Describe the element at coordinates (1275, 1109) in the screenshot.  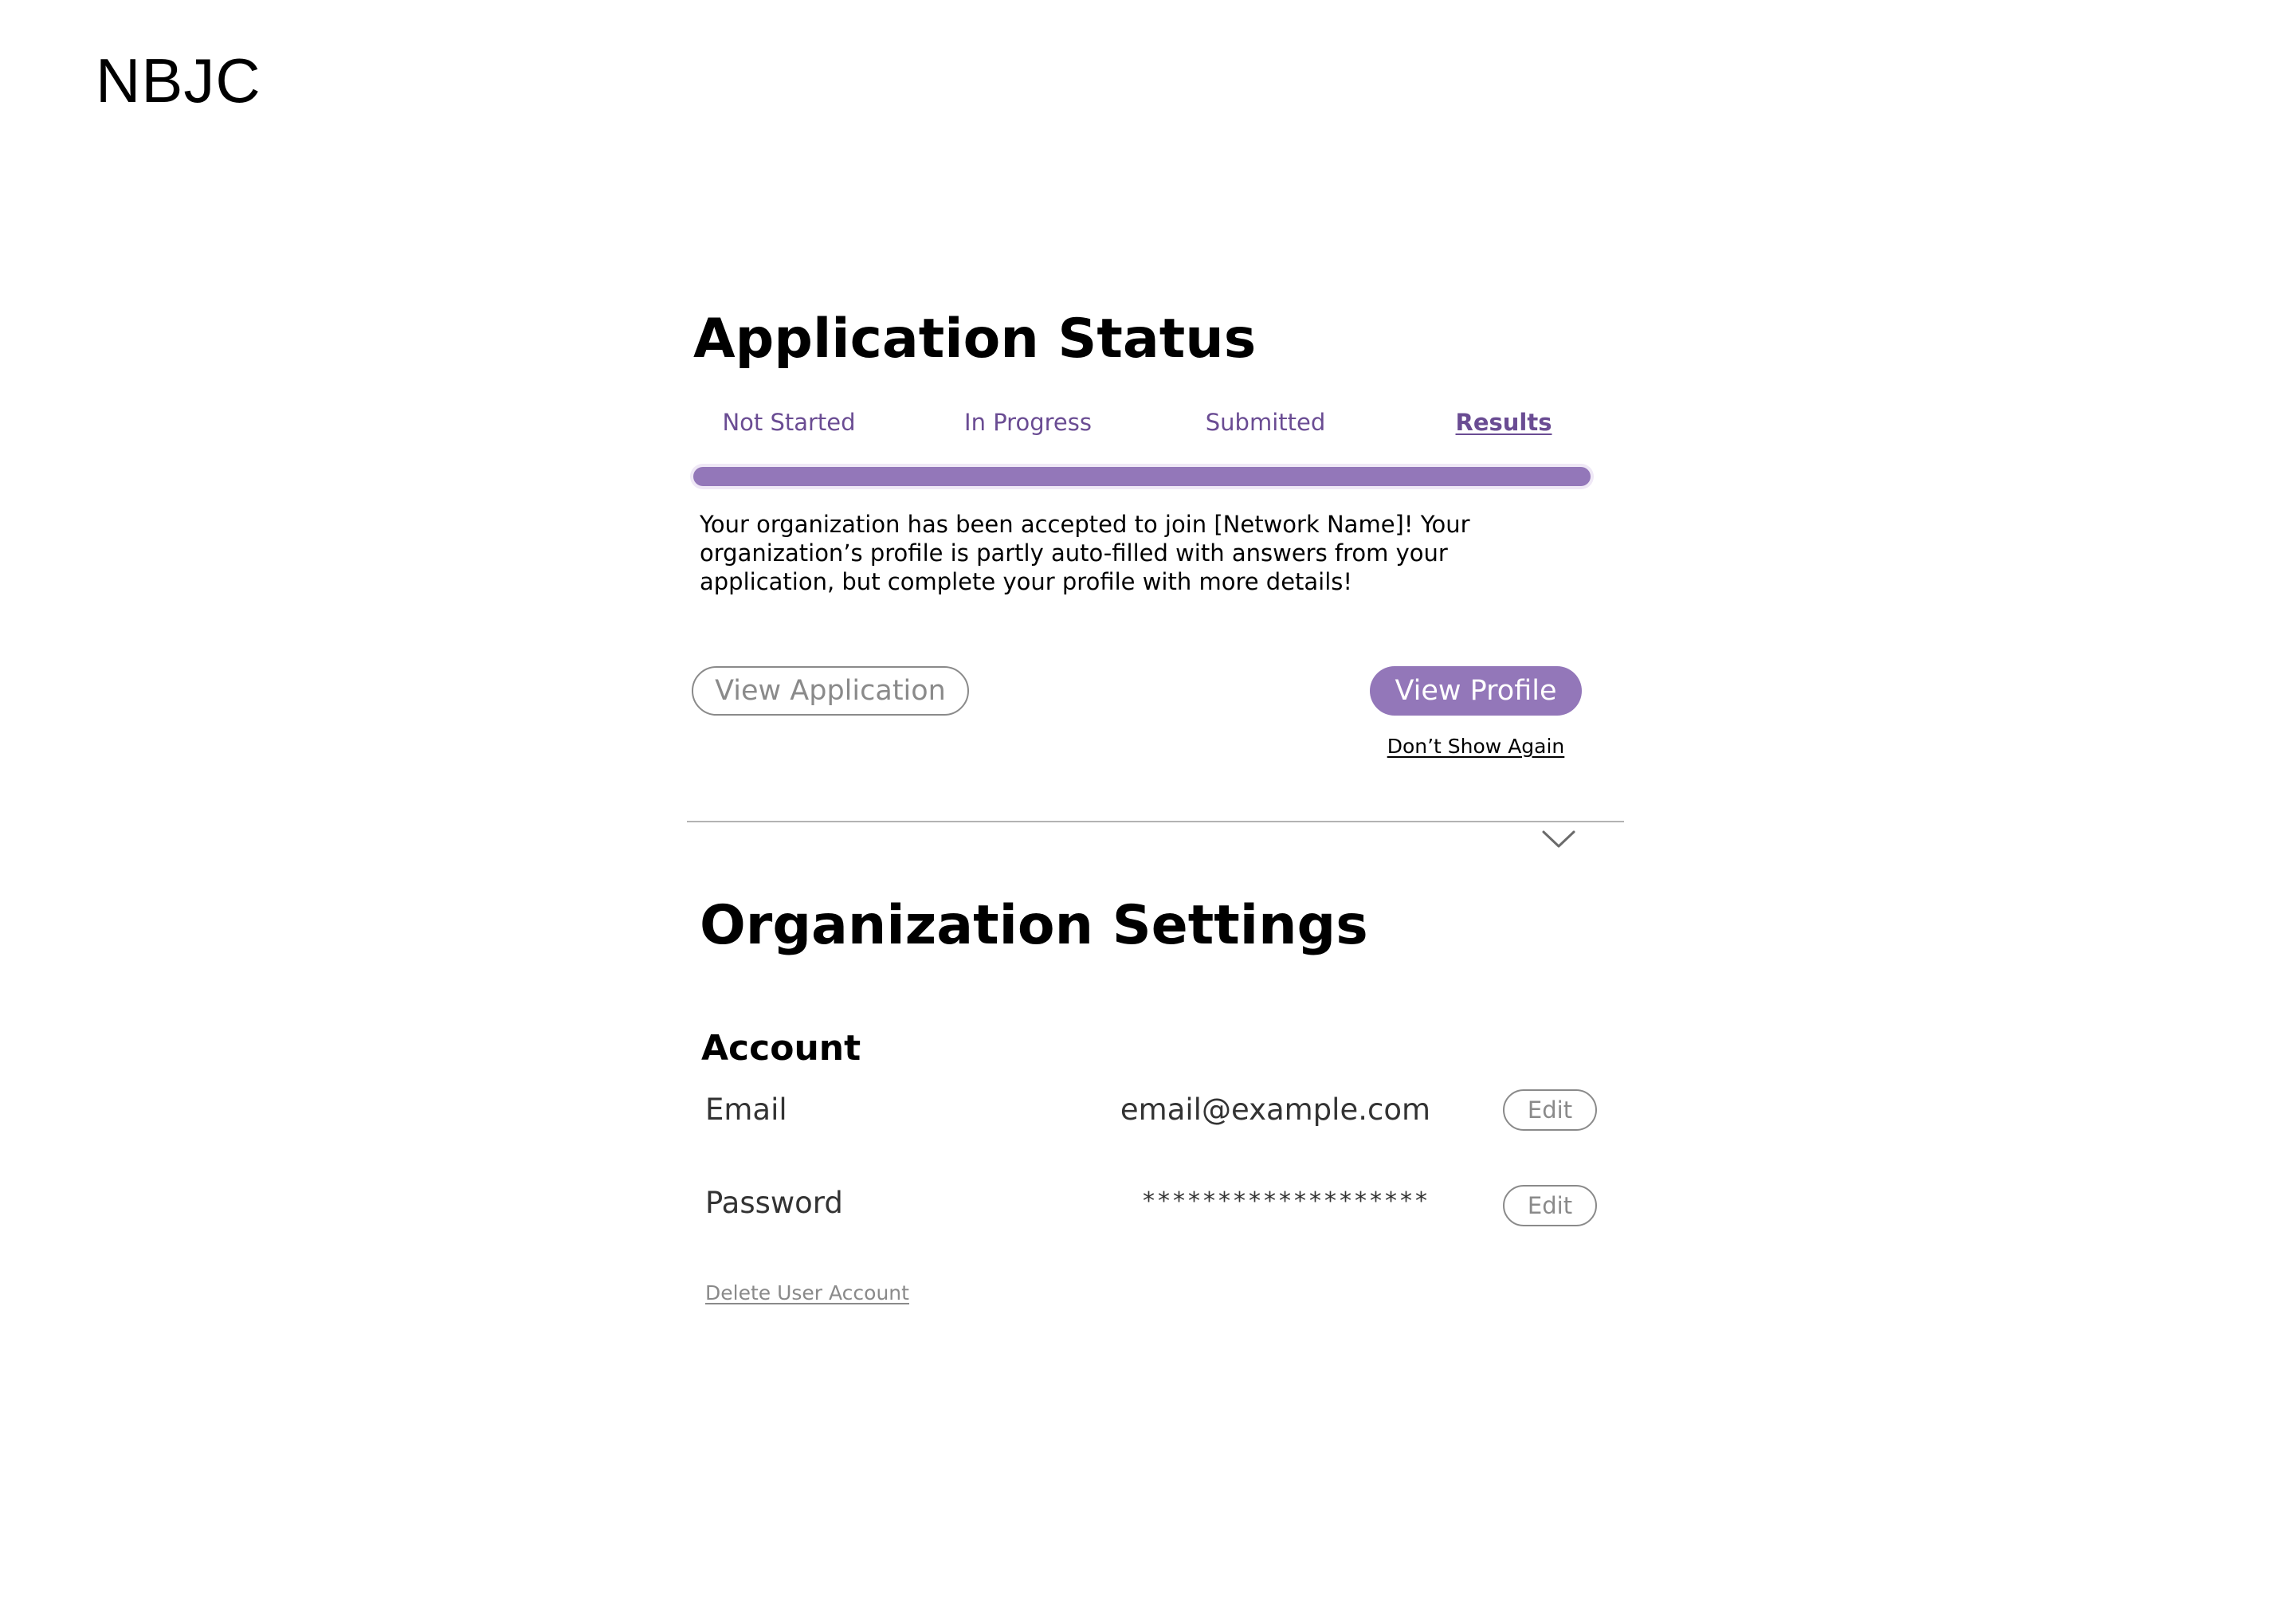
I see `email-value: email@example.com` at that location.